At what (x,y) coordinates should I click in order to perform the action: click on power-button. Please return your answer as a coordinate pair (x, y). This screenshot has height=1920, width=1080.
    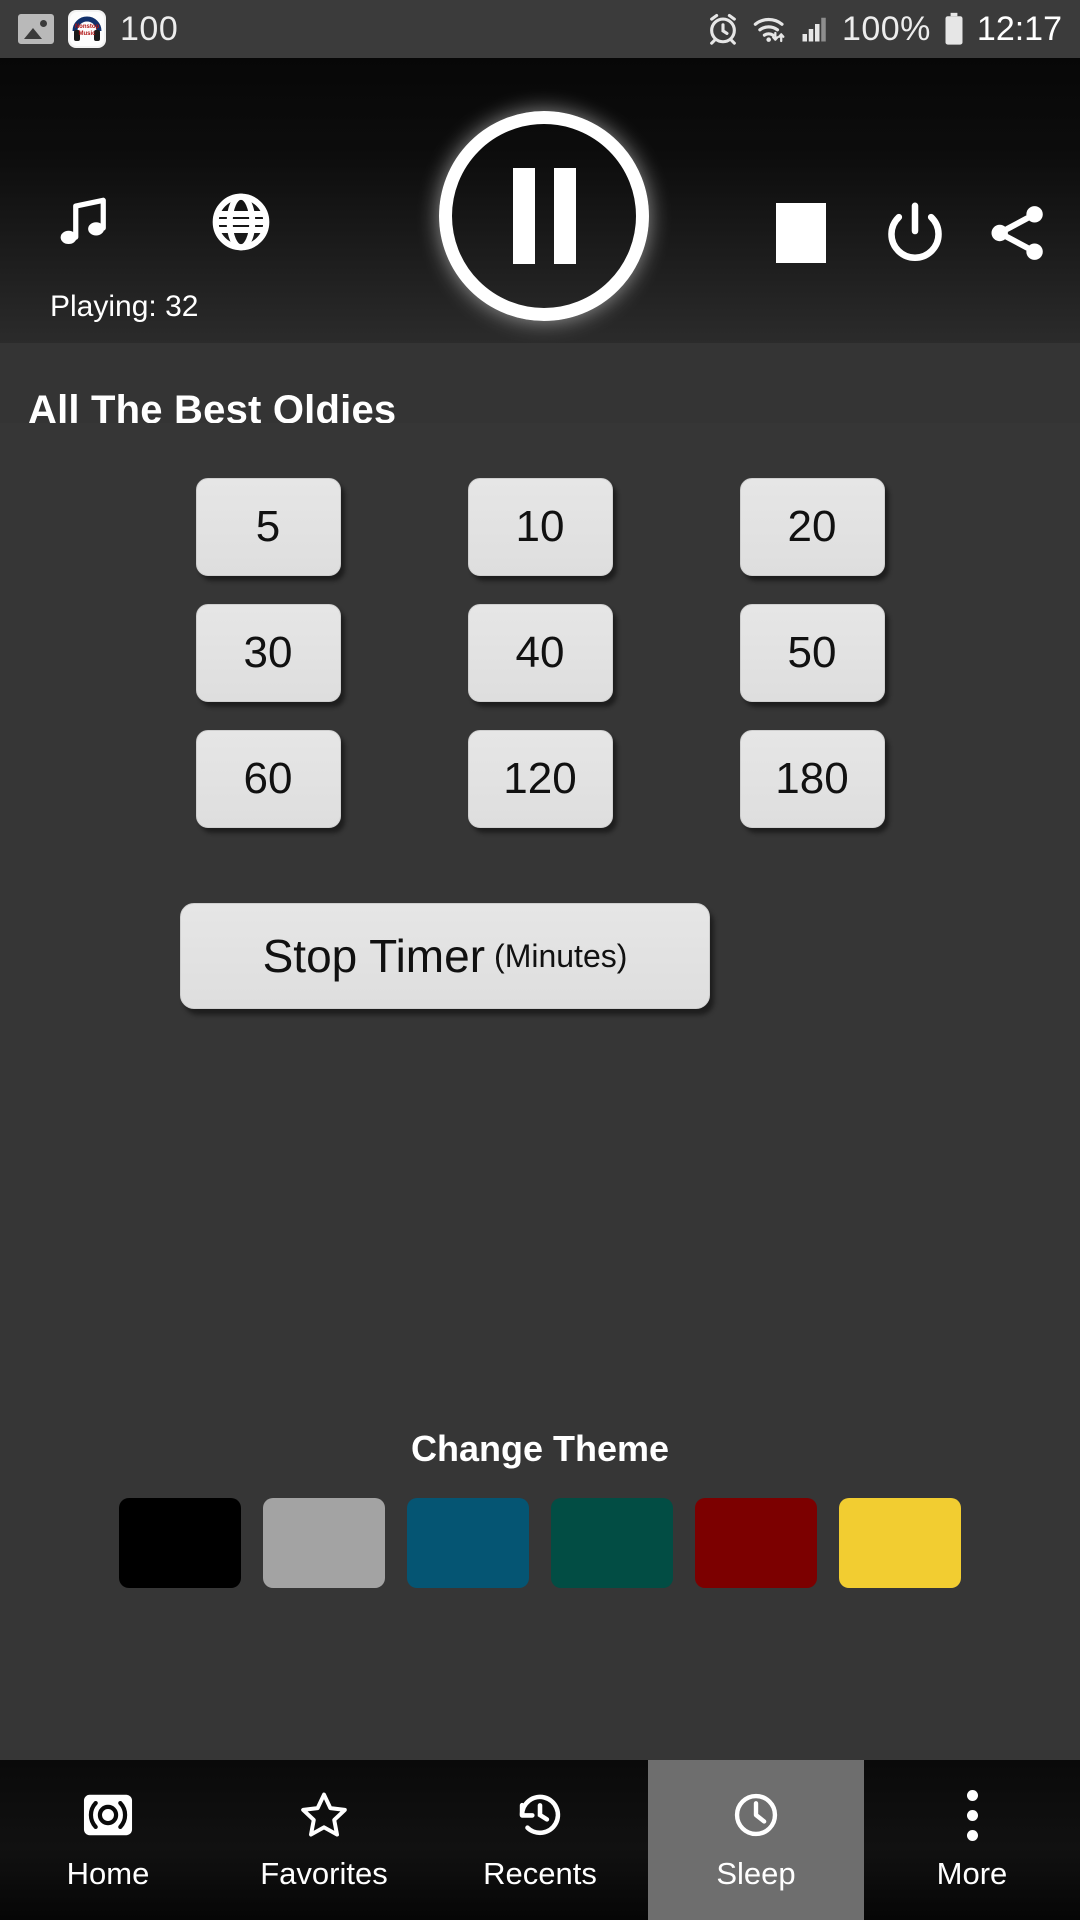
    Looking at the image, I should click on (915, 233).